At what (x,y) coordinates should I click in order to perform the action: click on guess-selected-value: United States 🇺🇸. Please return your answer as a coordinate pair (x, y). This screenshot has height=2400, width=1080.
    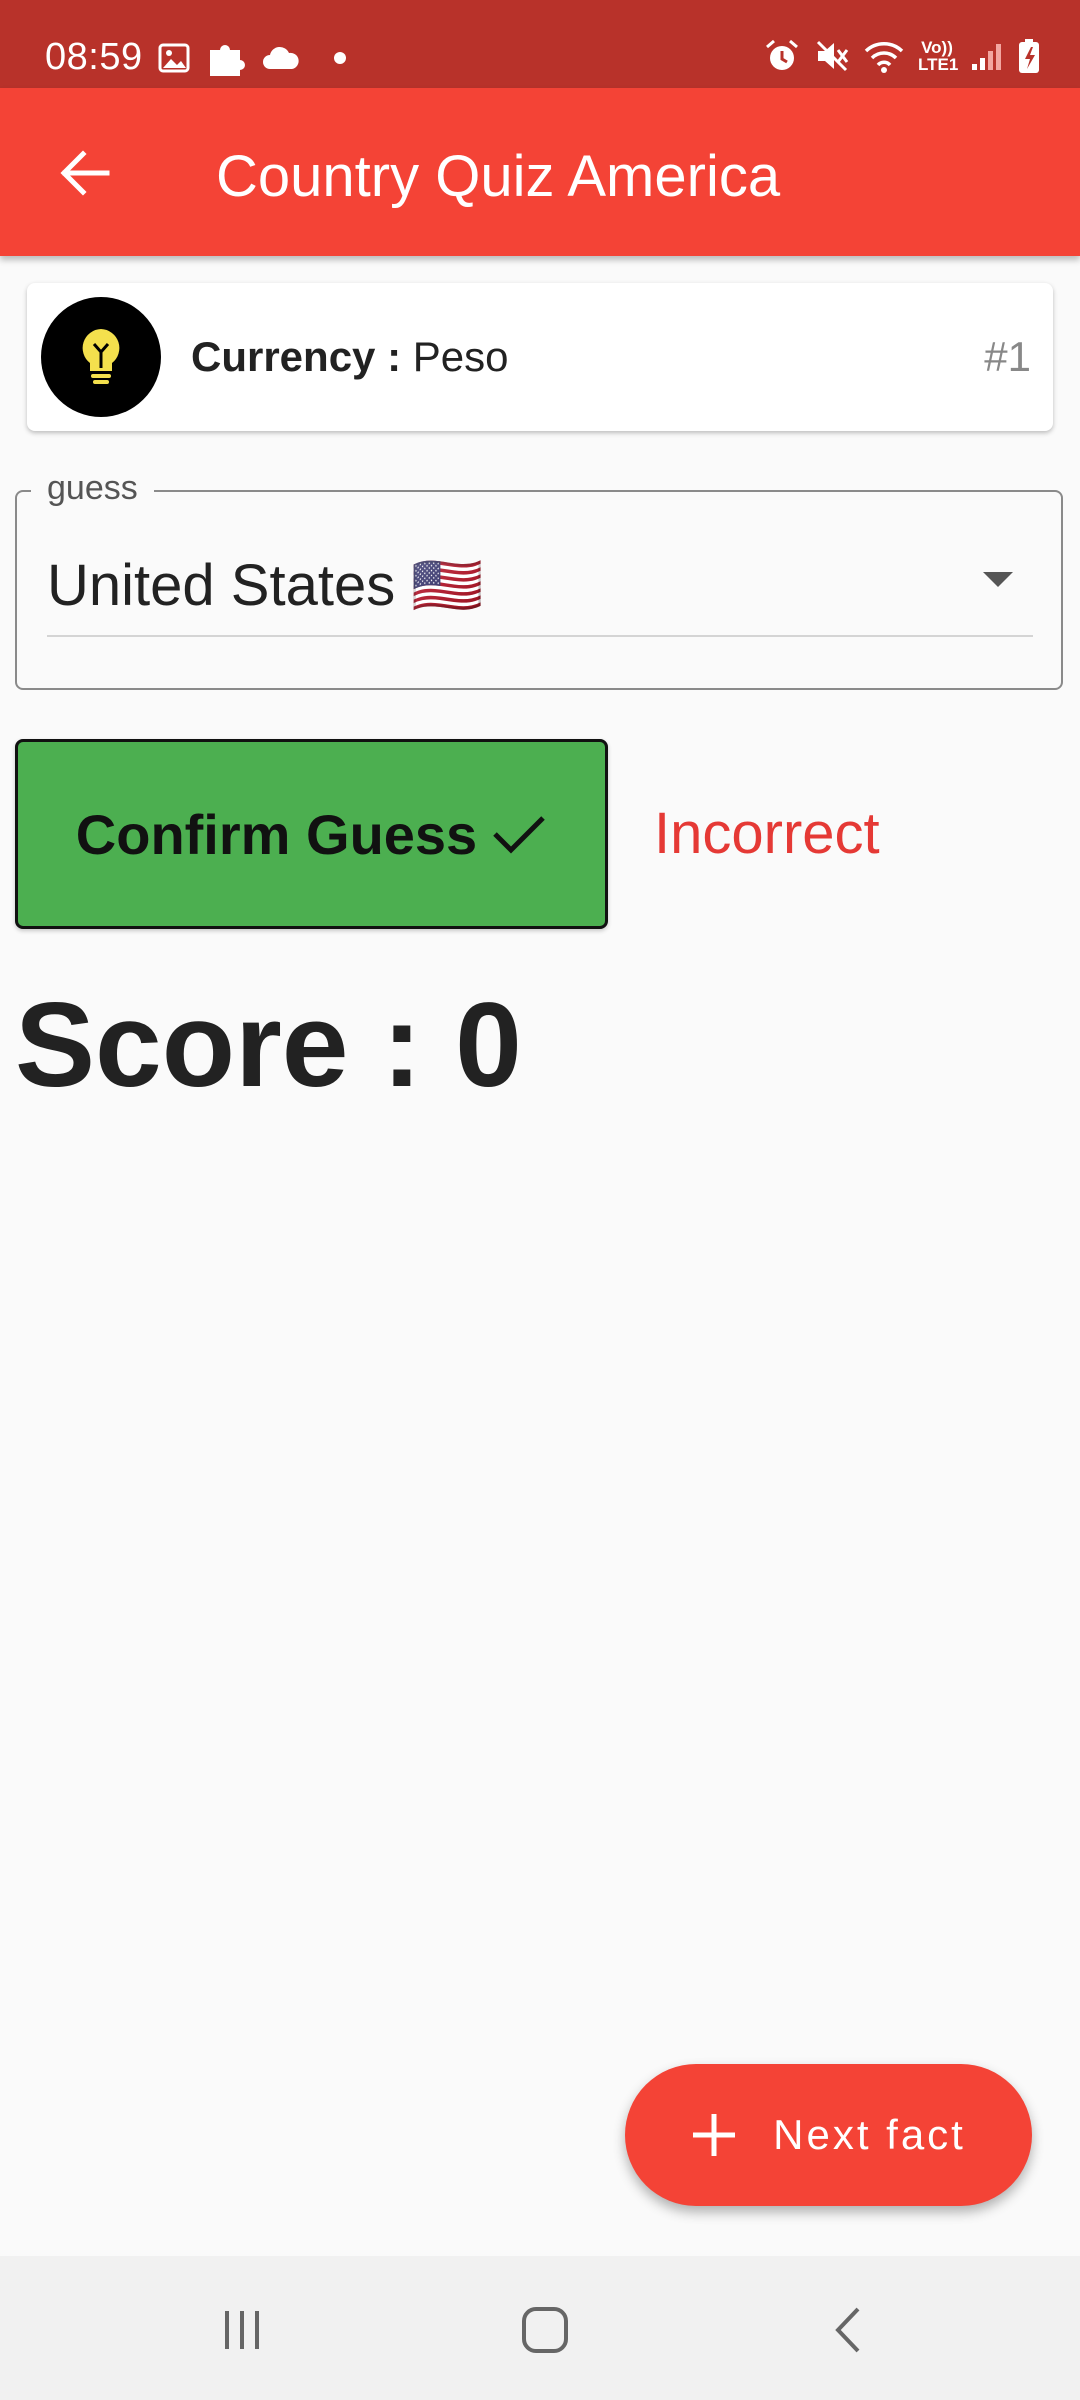
    Looking at the image, I should click on (265, 585).